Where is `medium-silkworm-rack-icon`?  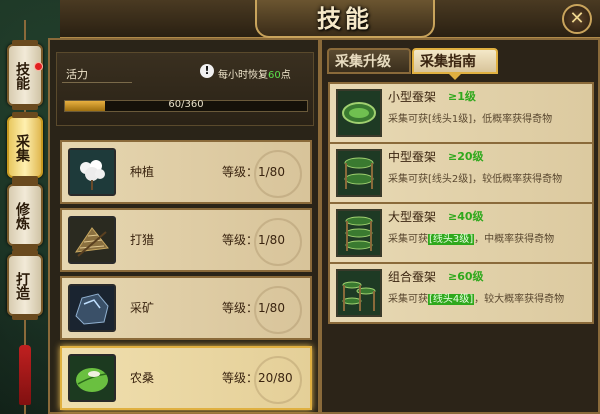 medium-silkworm-rack-icon is located at coordinates (359, 173).